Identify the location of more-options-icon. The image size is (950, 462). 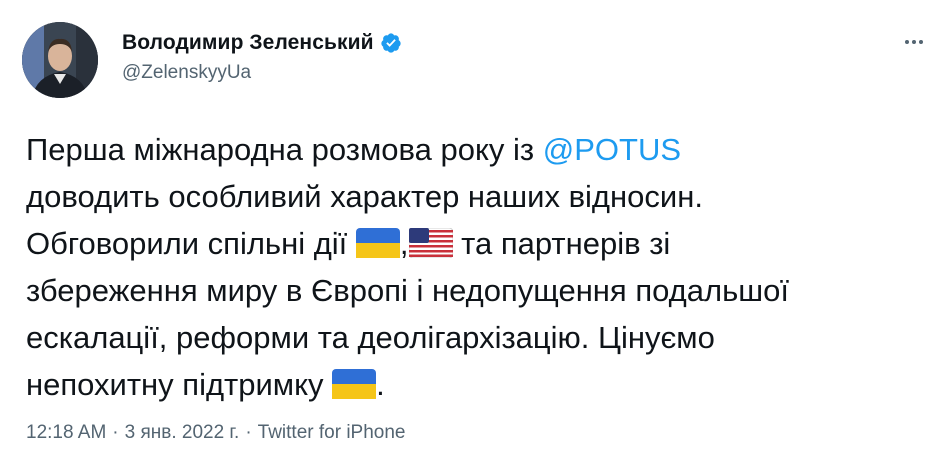
(914, 42).